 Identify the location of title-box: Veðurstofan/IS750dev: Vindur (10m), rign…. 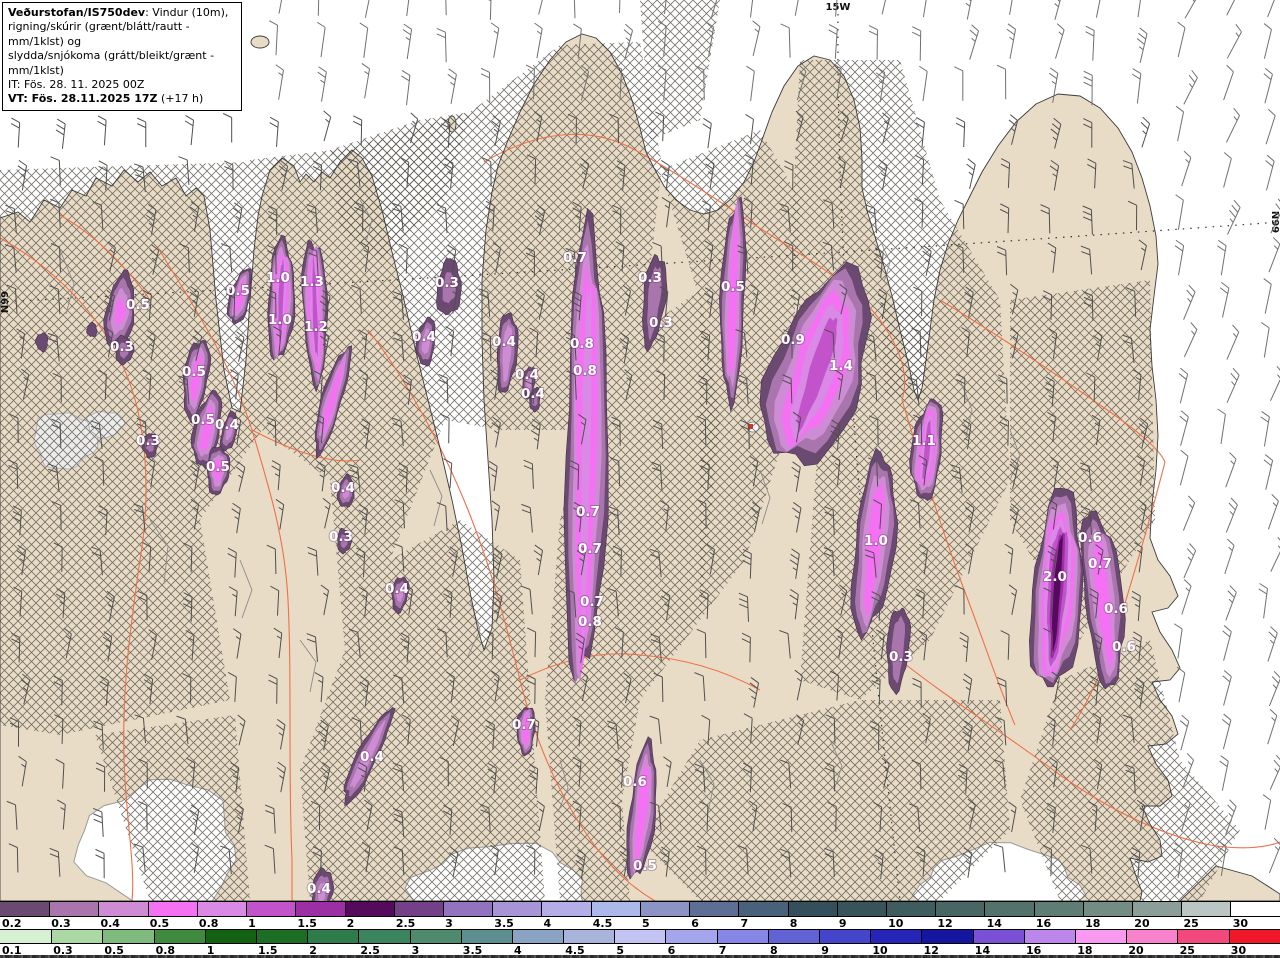
(122, 56).